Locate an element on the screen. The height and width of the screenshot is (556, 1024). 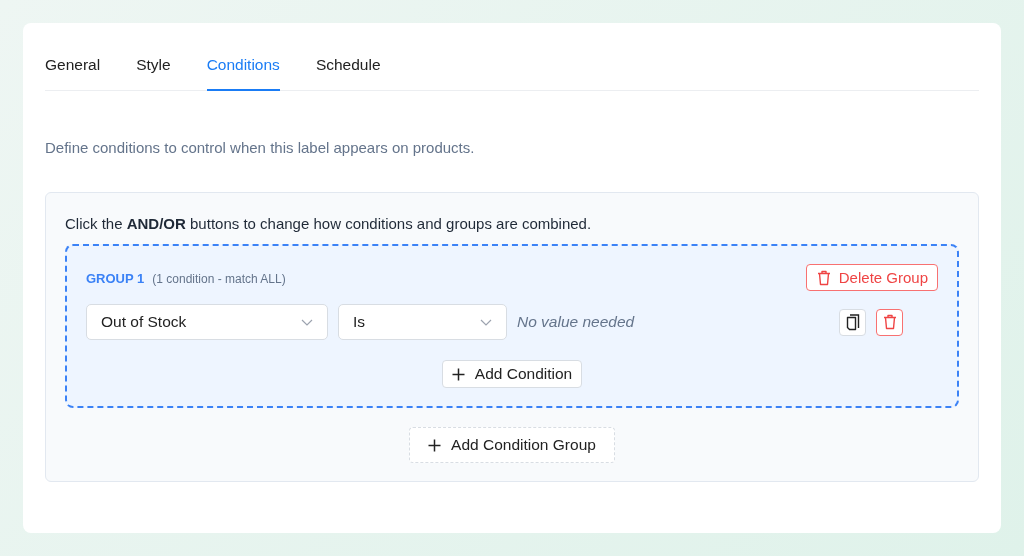
duplicate-button is located at coordinates (852, 322).